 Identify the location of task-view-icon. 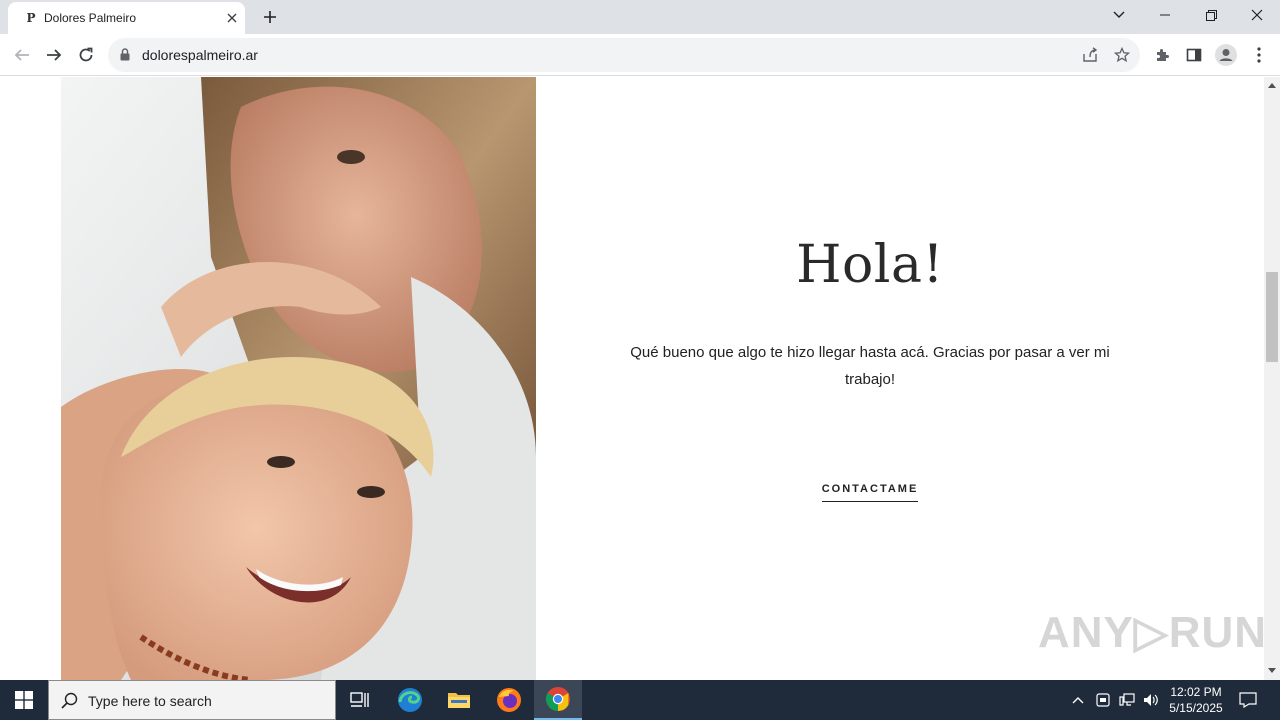
(360, 700).